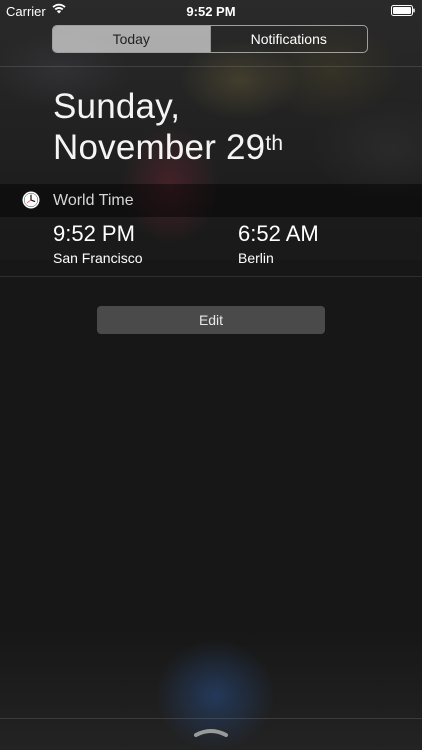 Image resolution: width=422 pixels, height=750 pixels. Describe the element at coordinates (211, 276) in the screenshot. I see `widget-divider` at that location.